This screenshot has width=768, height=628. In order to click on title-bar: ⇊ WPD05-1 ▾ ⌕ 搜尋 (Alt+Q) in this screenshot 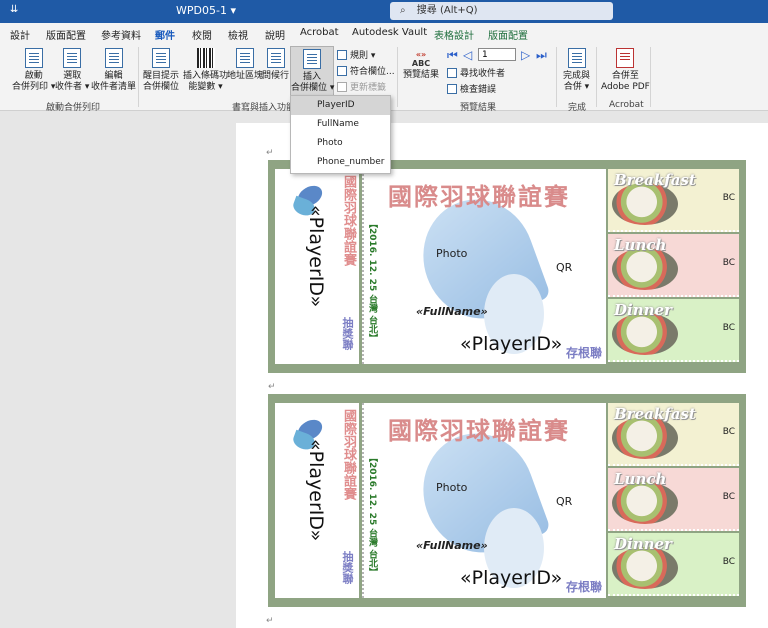, I will do `click(384, 11)`.